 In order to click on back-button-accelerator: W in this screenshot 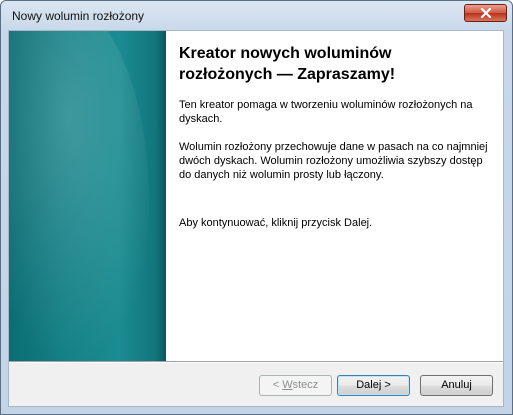, I will do `click(287, 385)`.